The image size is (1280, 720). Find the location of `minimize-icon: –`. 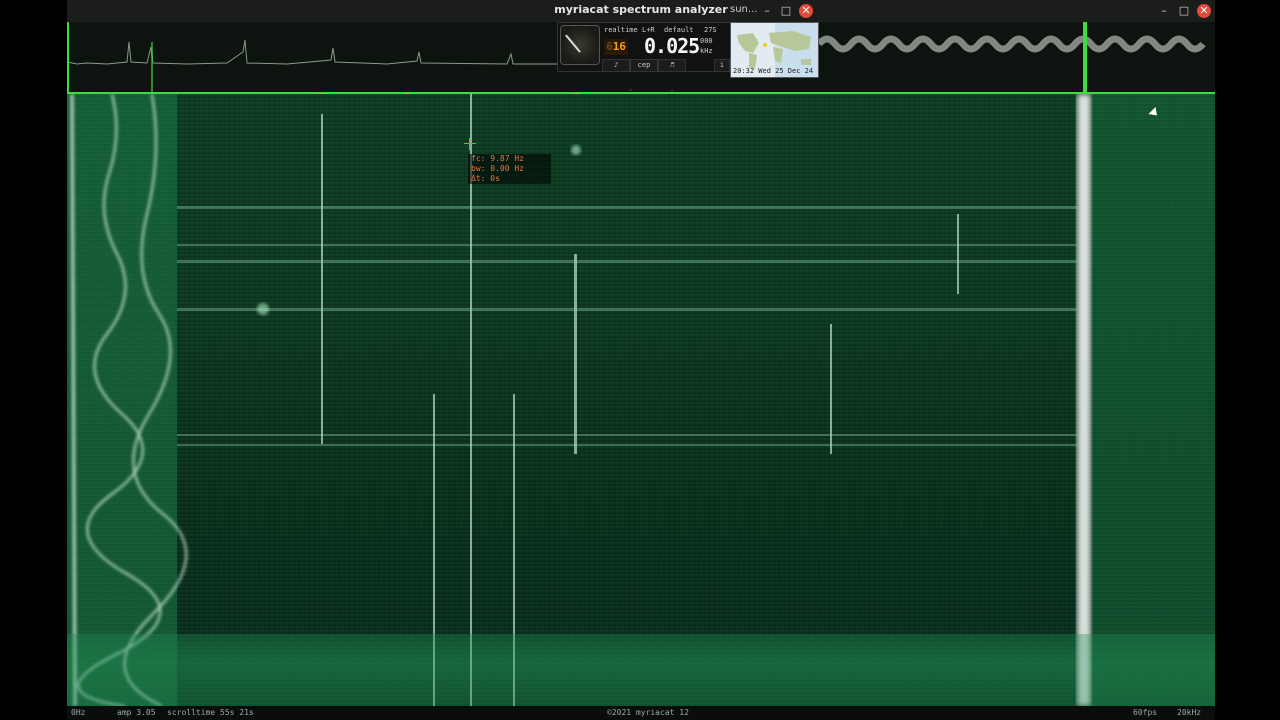

minimize-icon: – is located at coordinates (767, 11).